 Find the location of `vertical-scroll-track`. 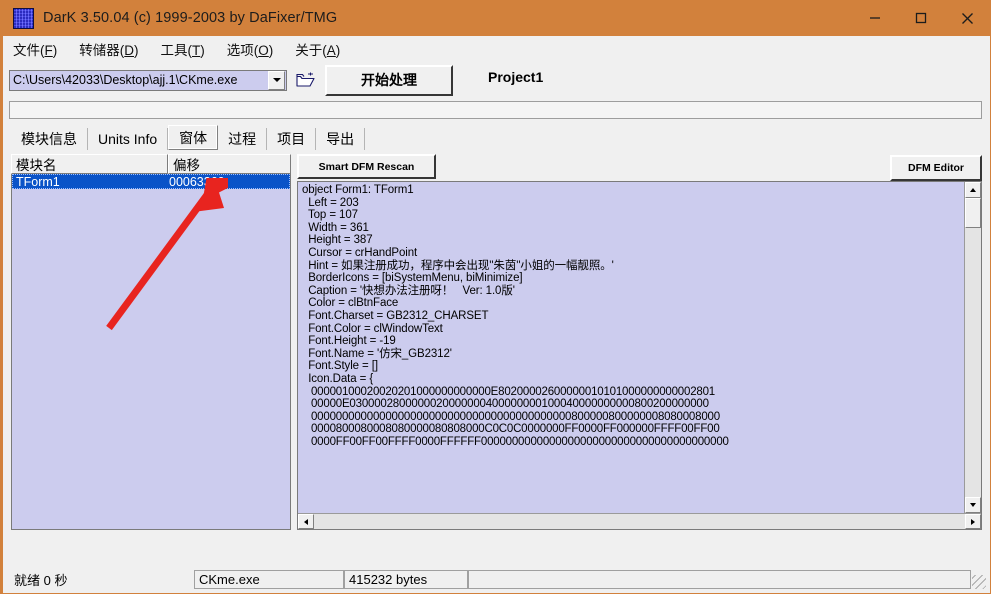

vertical-scroll-track is located at coordinates (973, 347).